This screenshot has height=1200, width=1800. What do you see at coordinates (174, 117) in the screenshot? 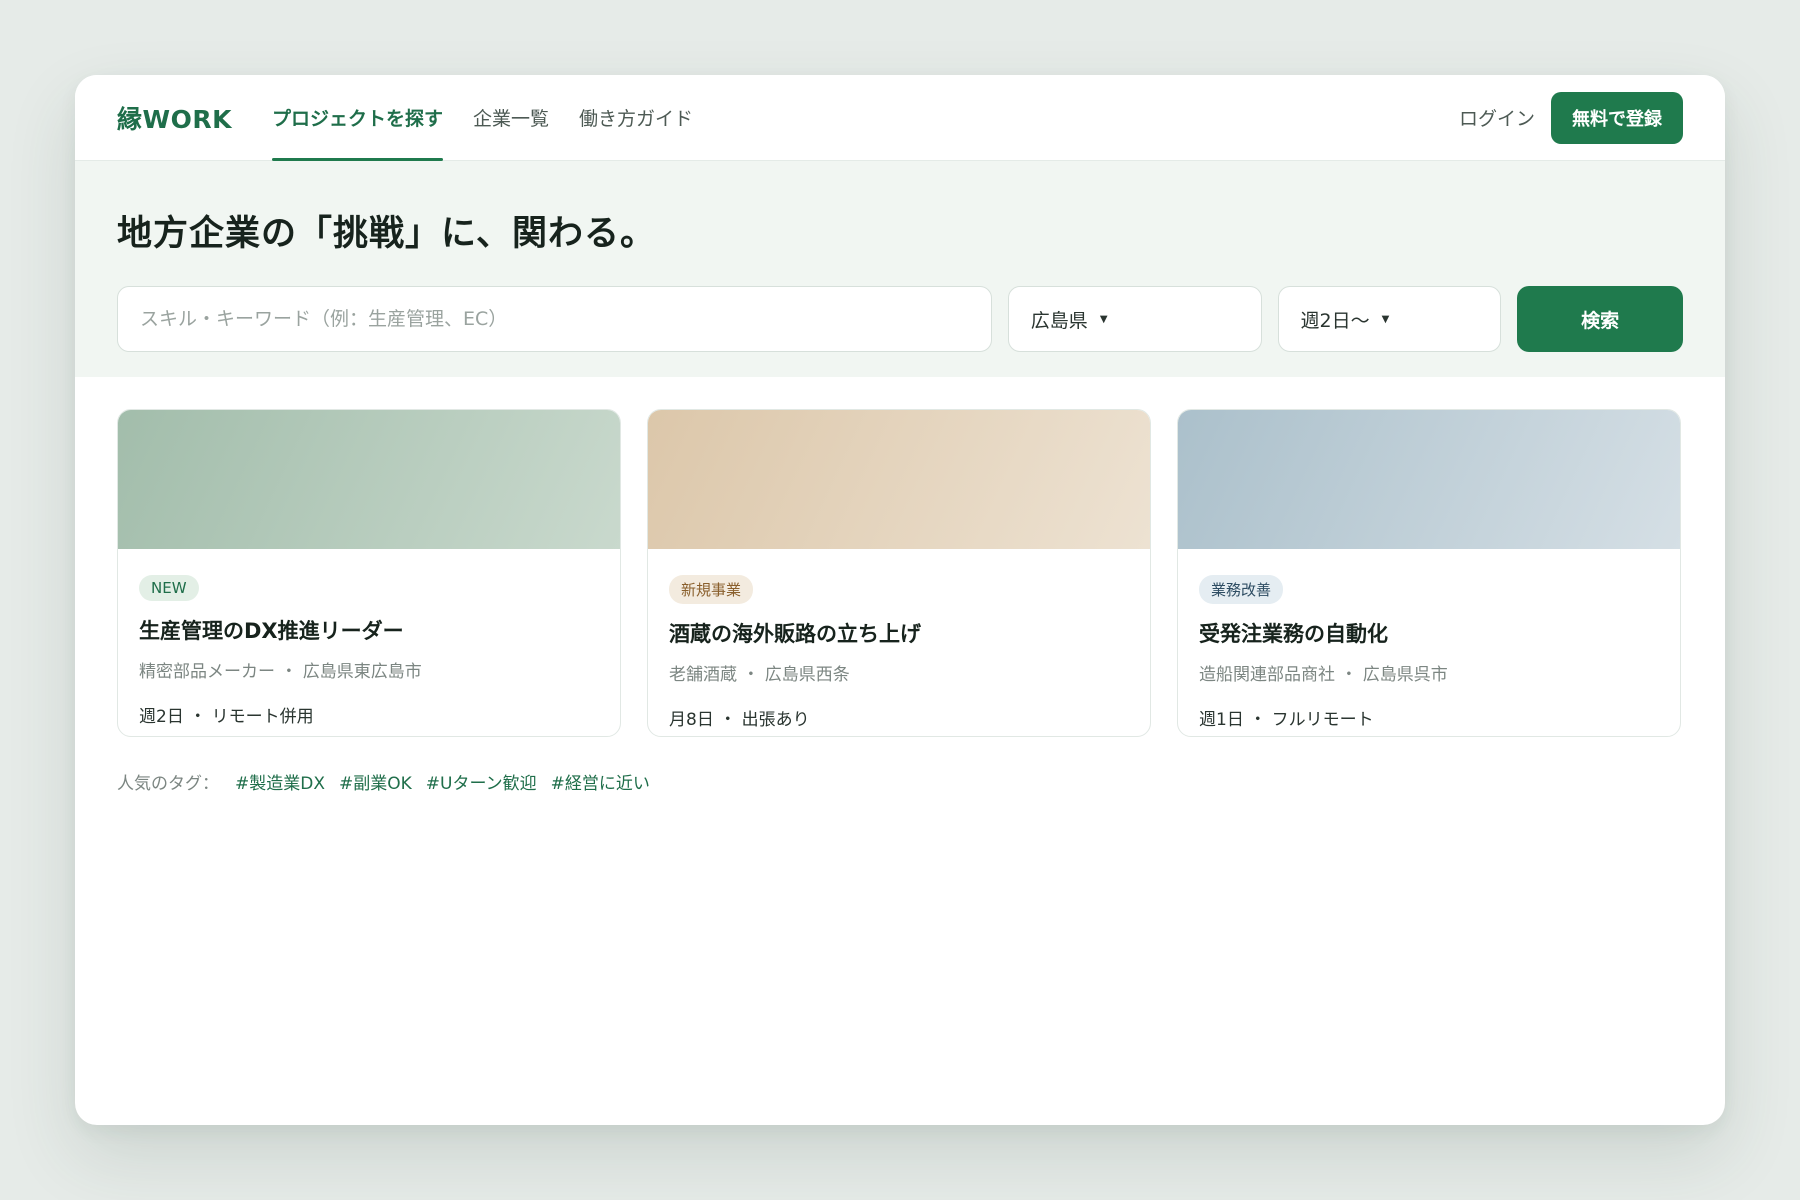
I see `site-logo: 縁WORK` at bounding box center [174, 117].